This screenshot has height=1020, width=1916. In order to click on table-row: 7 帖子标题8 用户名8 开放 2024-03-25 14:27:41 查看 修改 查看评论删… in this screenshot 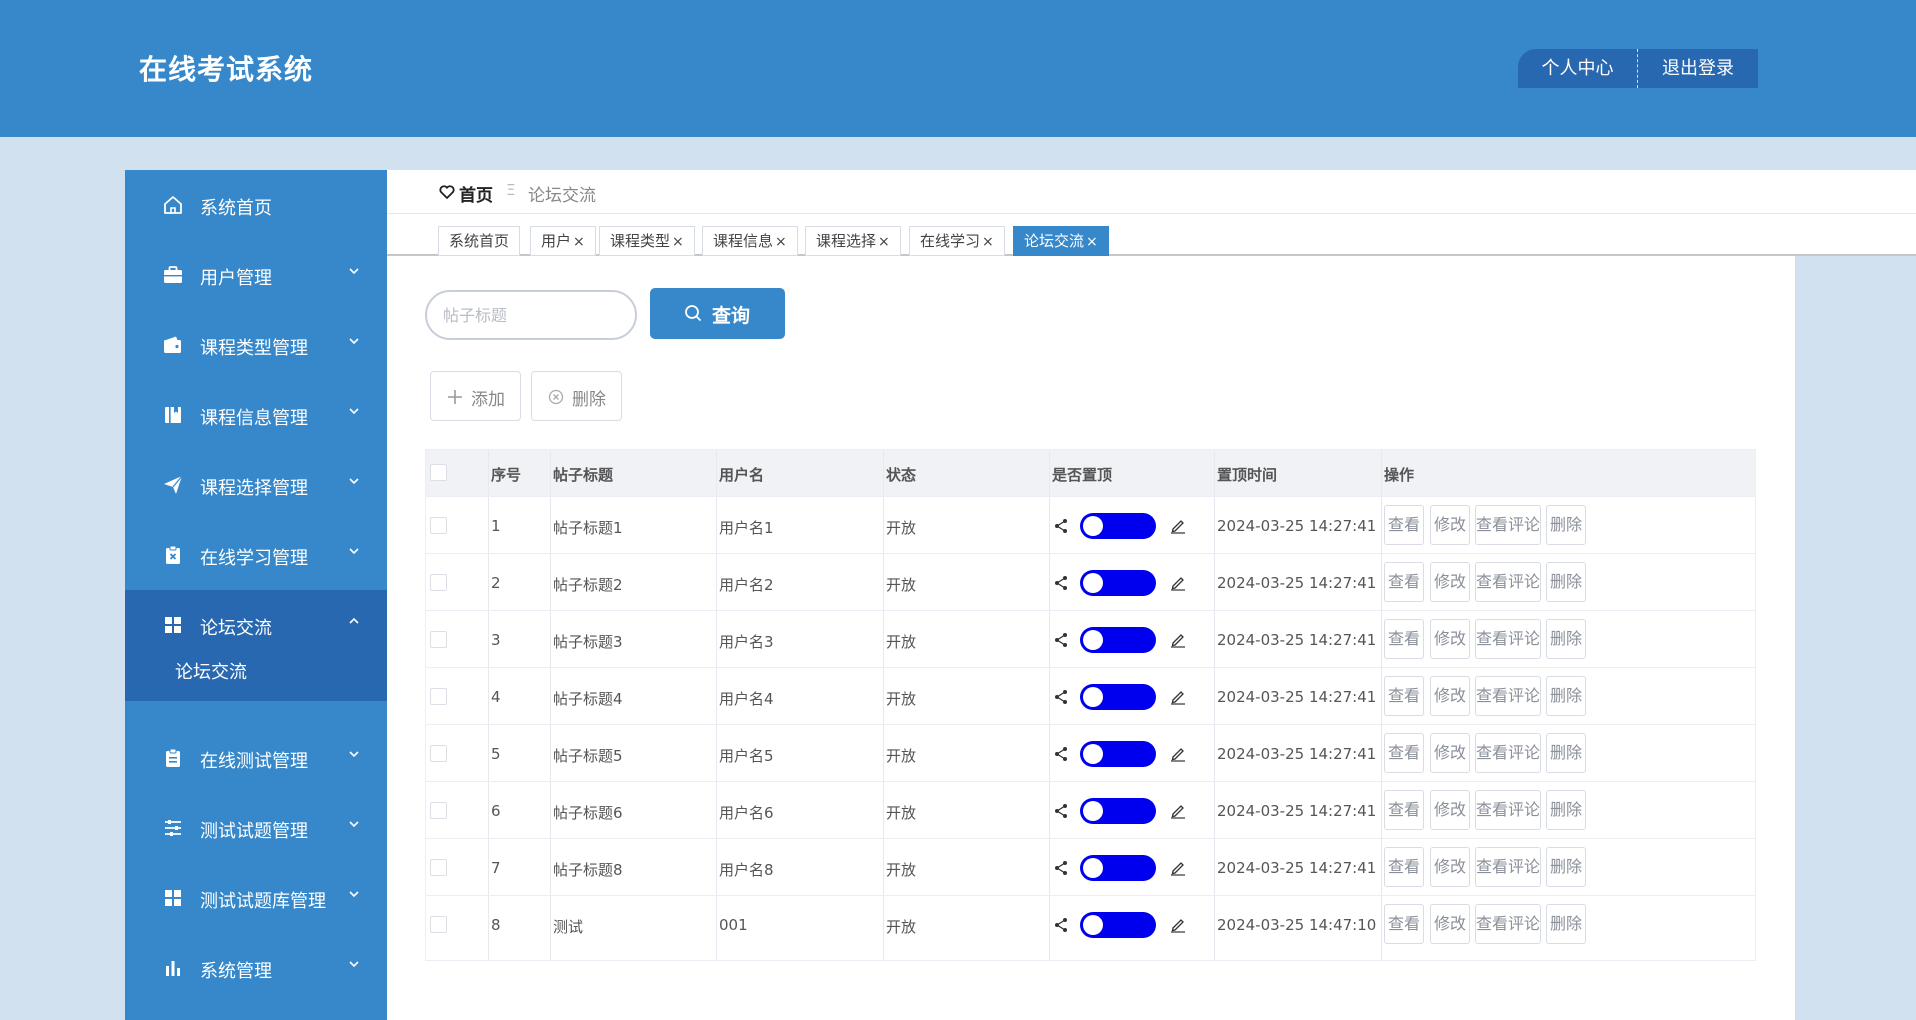, I will do `click(1090, 866)`.